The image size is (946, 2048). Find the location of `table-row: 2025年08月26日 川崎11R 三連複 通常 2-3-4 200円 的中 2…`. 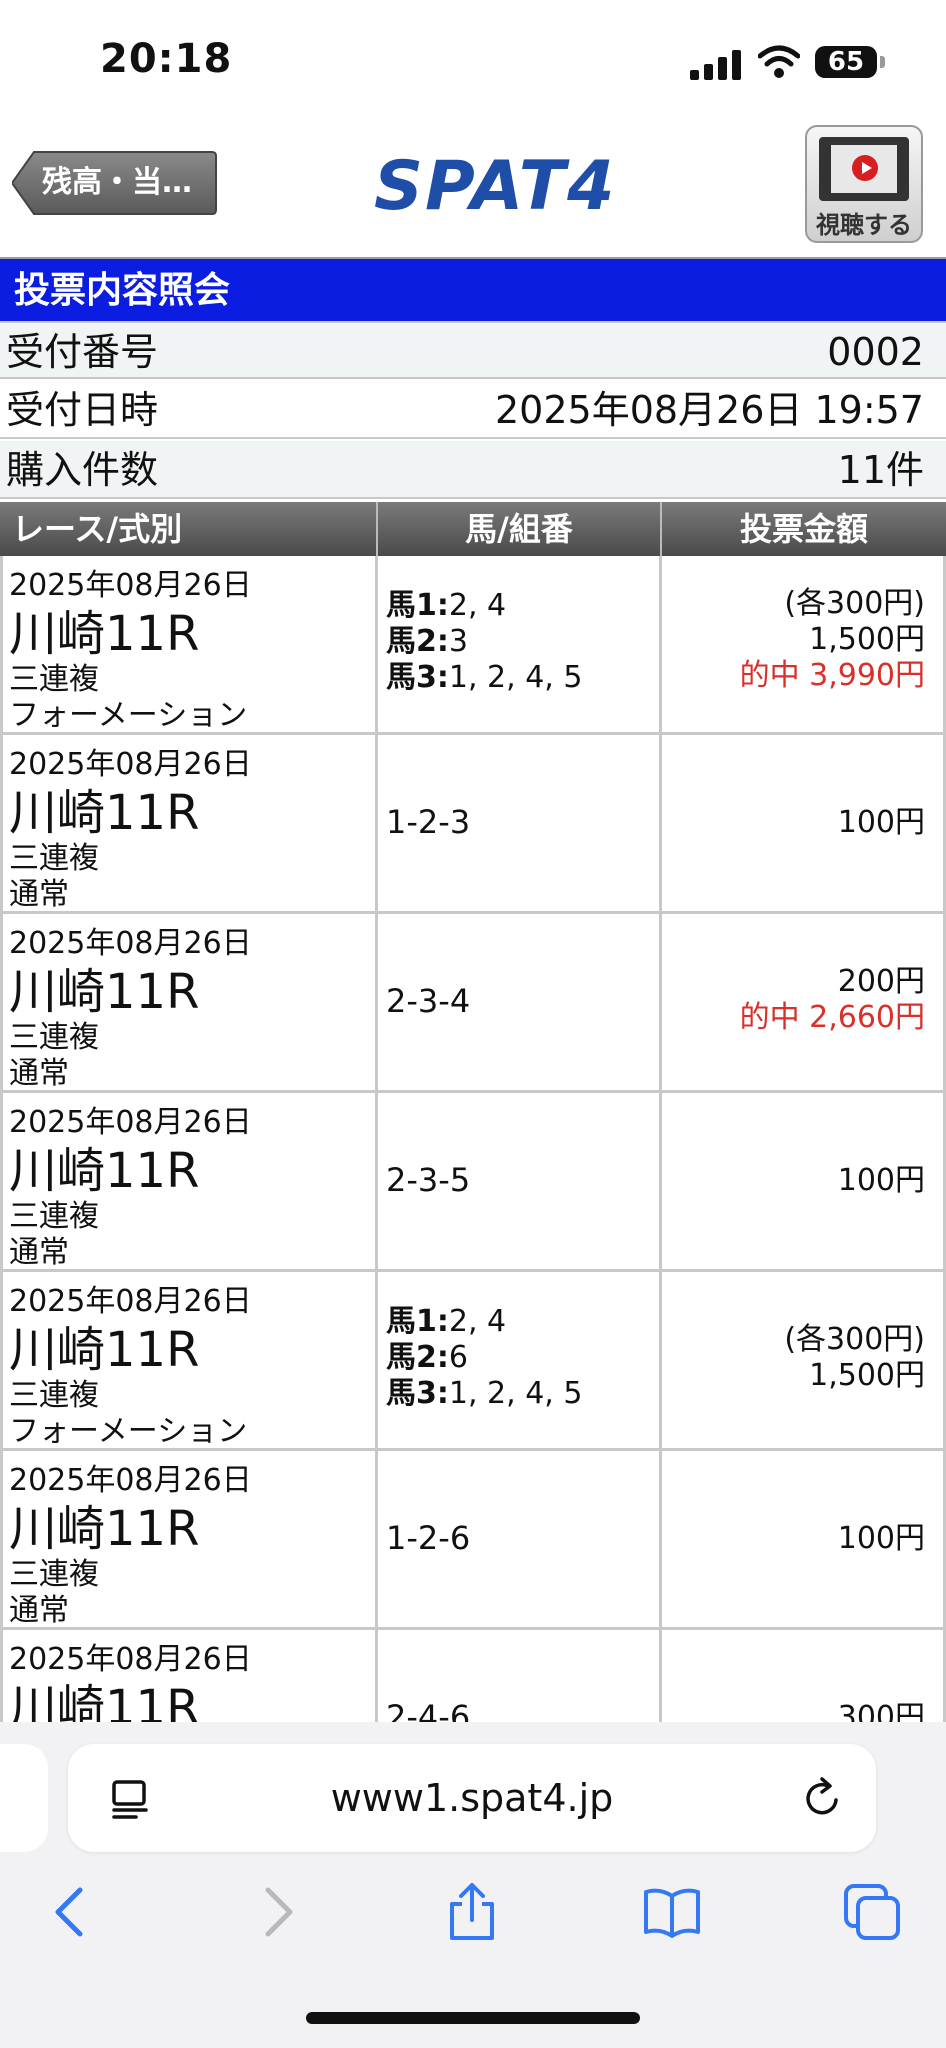

table-row: 2025年08月26日 川崎11R 三連複 通常 2-3-4 200円 的中 2… is located at coordinates (473, 1003).